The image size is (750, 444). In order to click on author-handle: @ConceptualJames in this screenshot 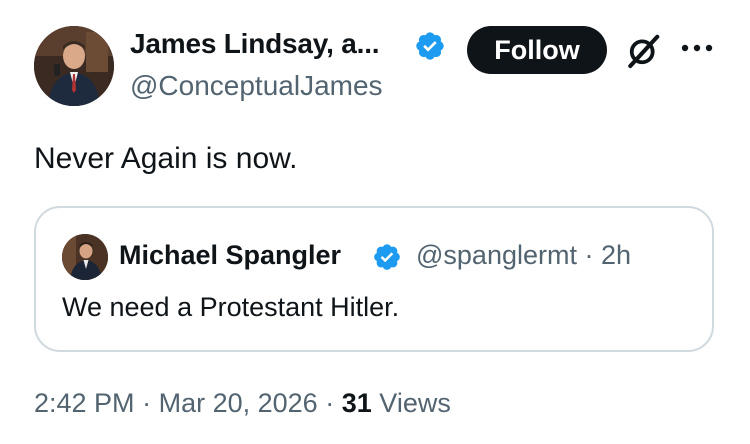, I will do `click(256, 86)`.